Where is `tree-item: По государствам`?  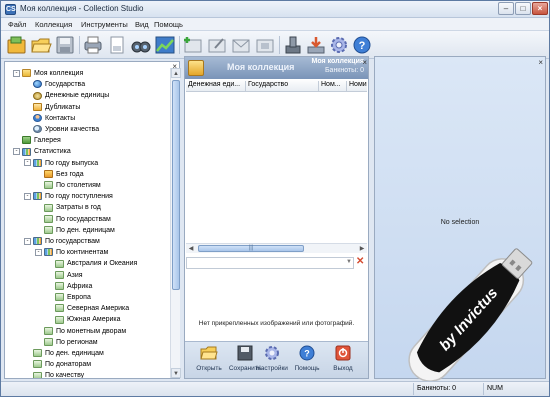
tree-item: По государствам is located at coordinates (73, 219).